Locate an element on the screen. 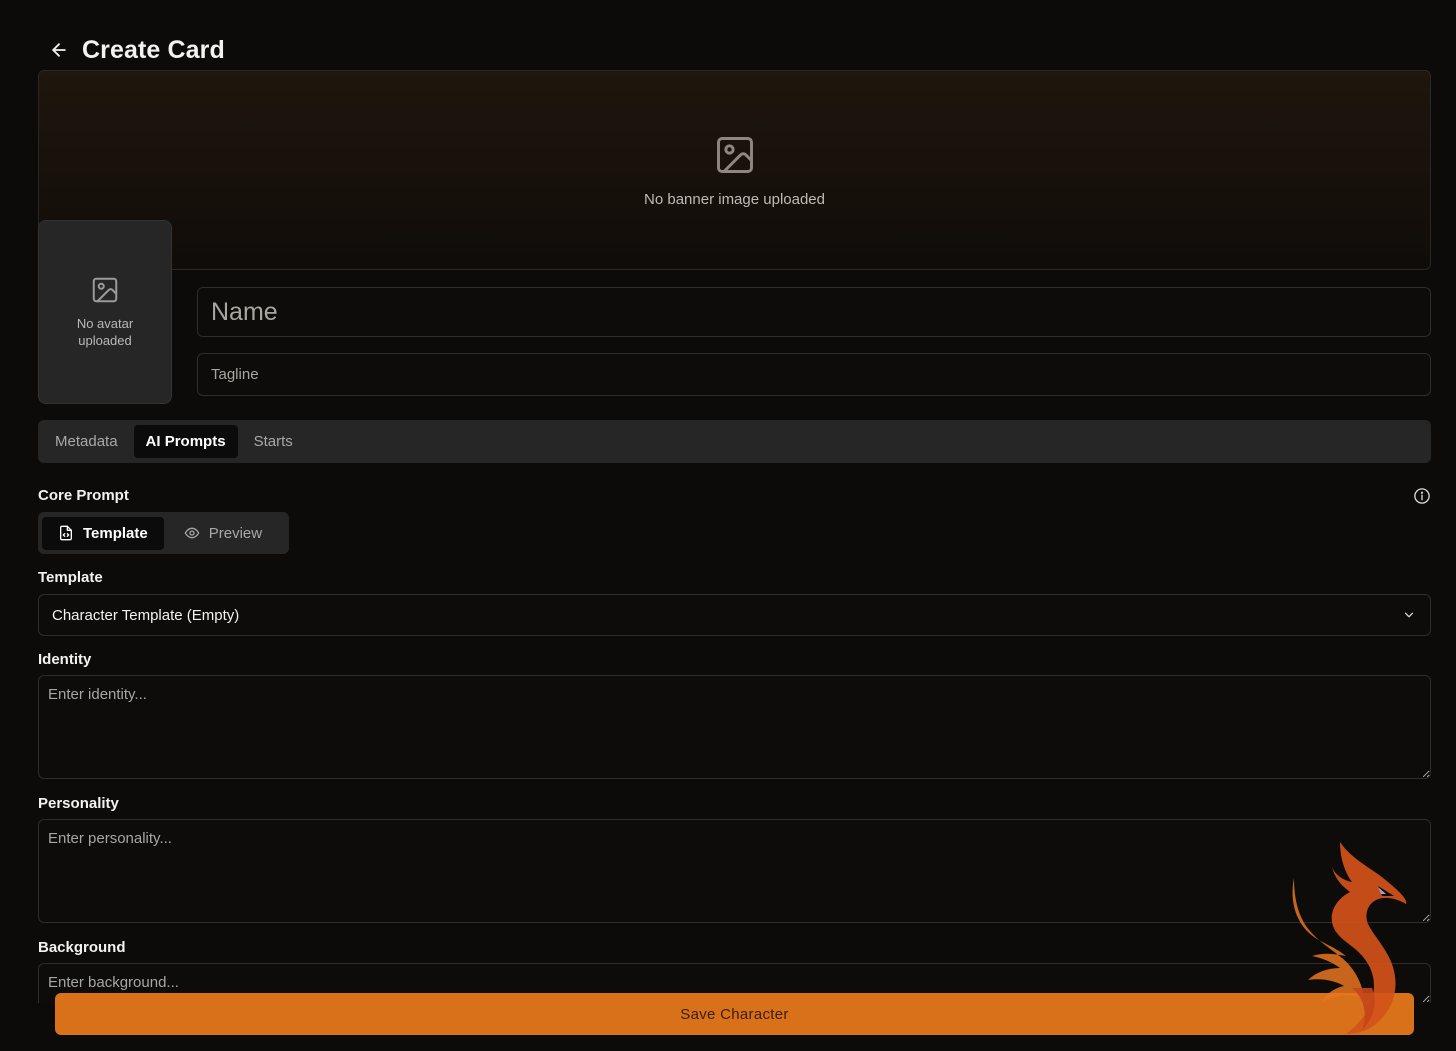 The width and height of the screenshot is (1456, 1051). save-character-button: Save Character is located at coordinates (734, 1014).